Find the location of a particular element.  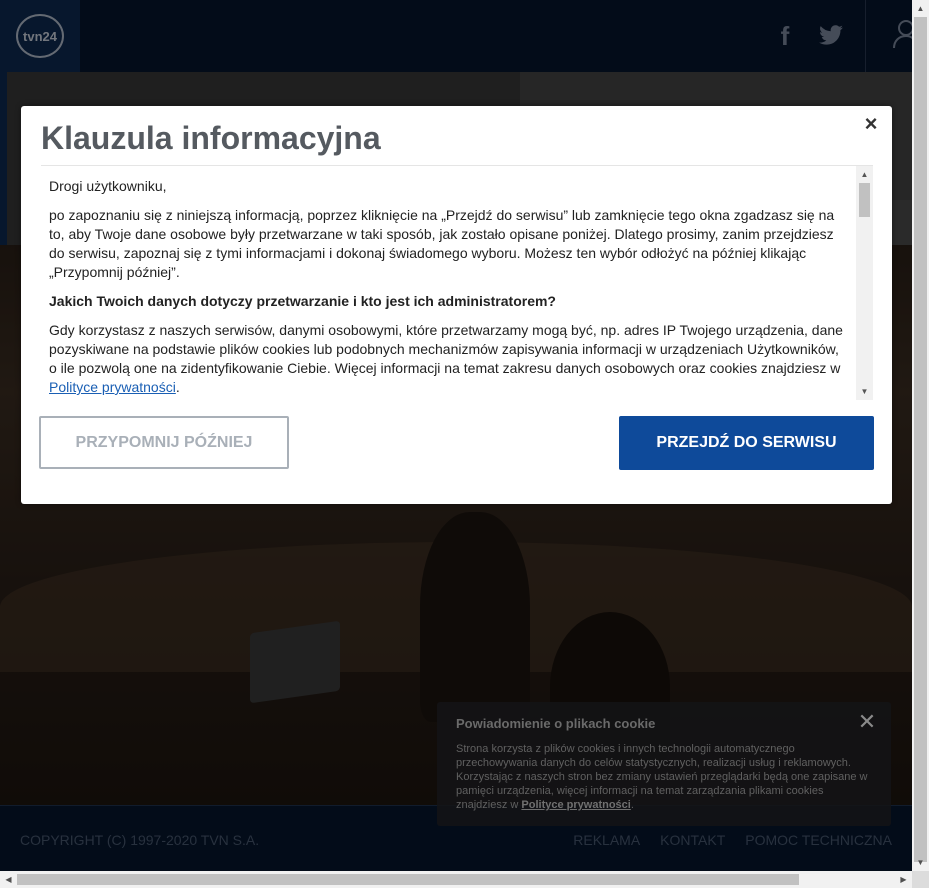

greeting-text: Drogi użytkowniku, is located at coordinates (108, 186).